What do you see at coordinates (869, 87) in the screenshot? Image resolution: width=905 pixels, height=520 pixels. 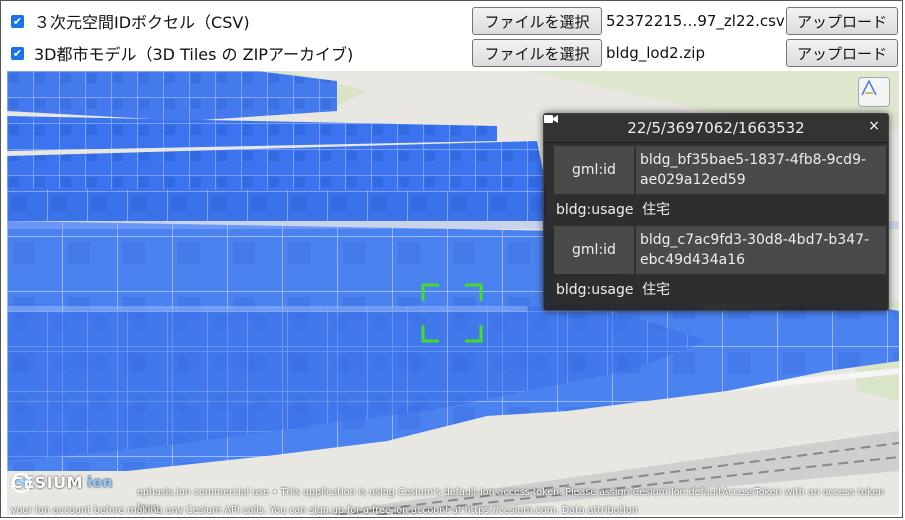 I see `home-icon` at bounding box center [869, 87].